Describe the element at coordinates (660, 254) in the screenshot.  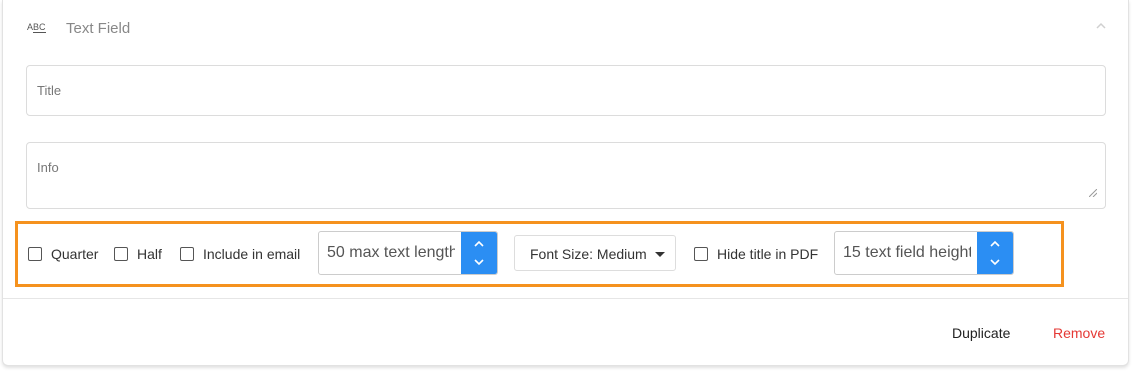
I see `caret-down-icon` at that location.